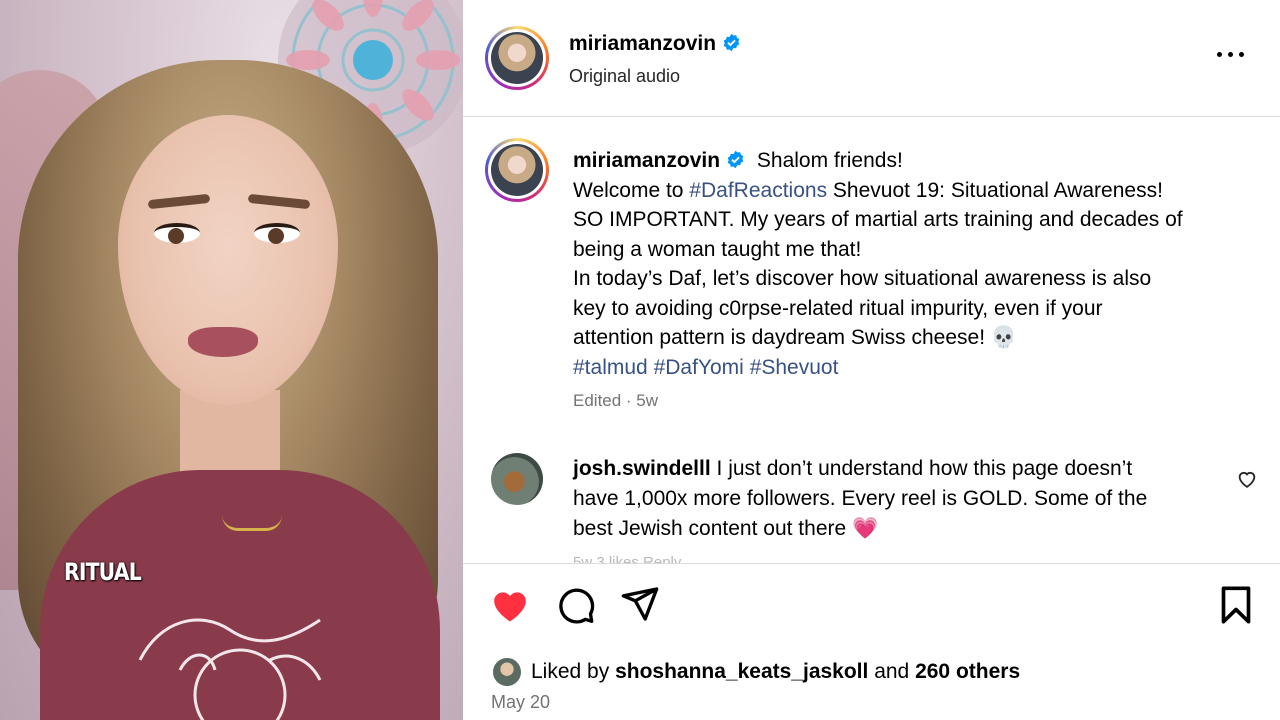 The height and width of the screenshot is (720, 1280). Describe the element at coordinates (230, 669) in the screenshot. I see `shirt-print` at that location.